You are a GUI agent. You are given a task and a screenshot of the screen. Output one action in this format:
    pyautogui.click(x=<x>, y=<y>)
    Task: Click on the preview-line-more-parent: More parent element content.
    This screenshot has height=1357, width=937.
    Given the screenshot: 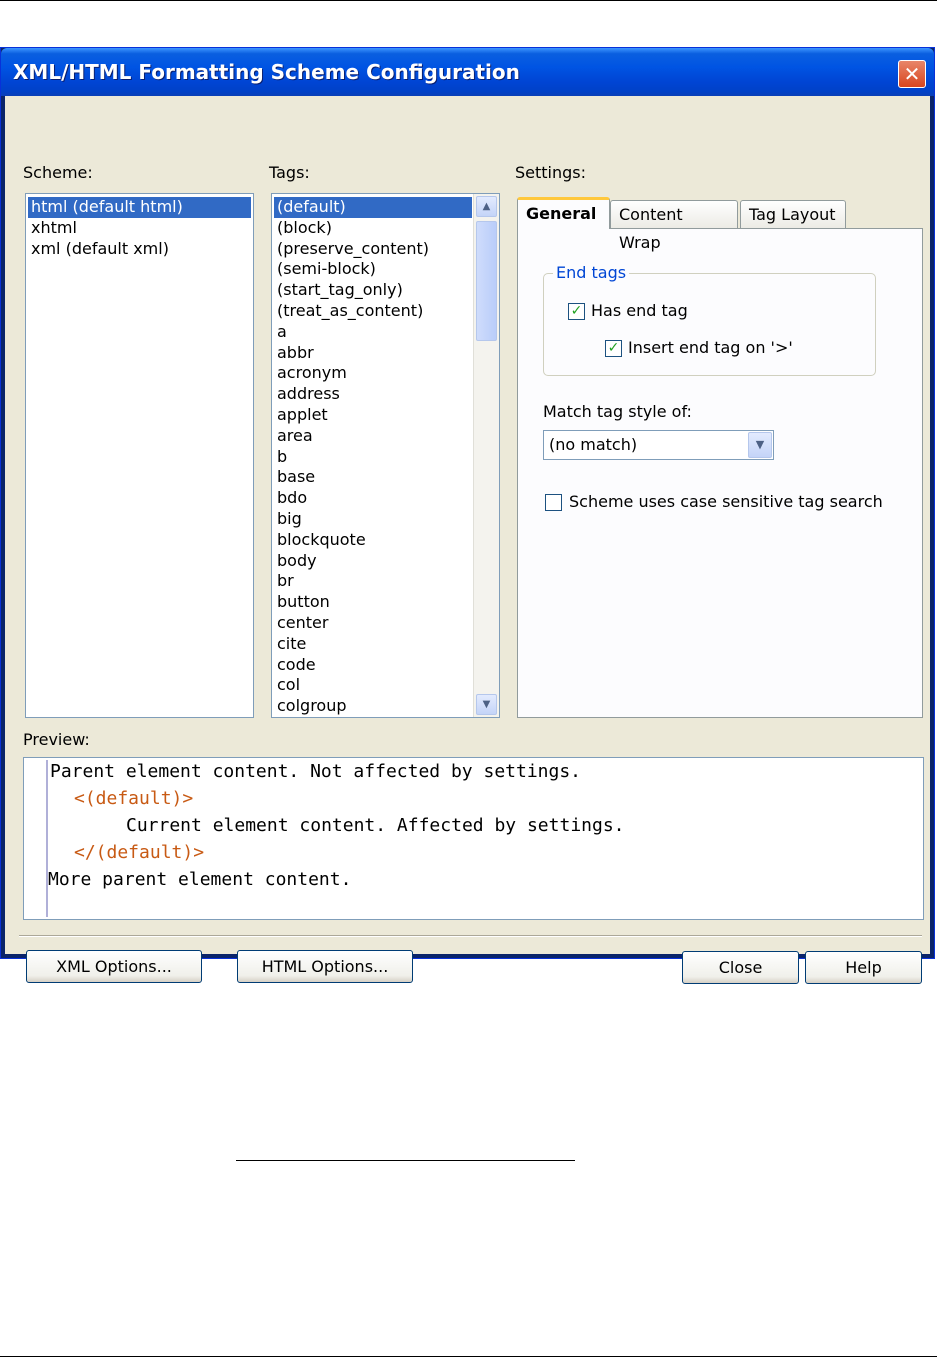 What is the action you would take?
    pyautogui.click(x=200, y=879)
    